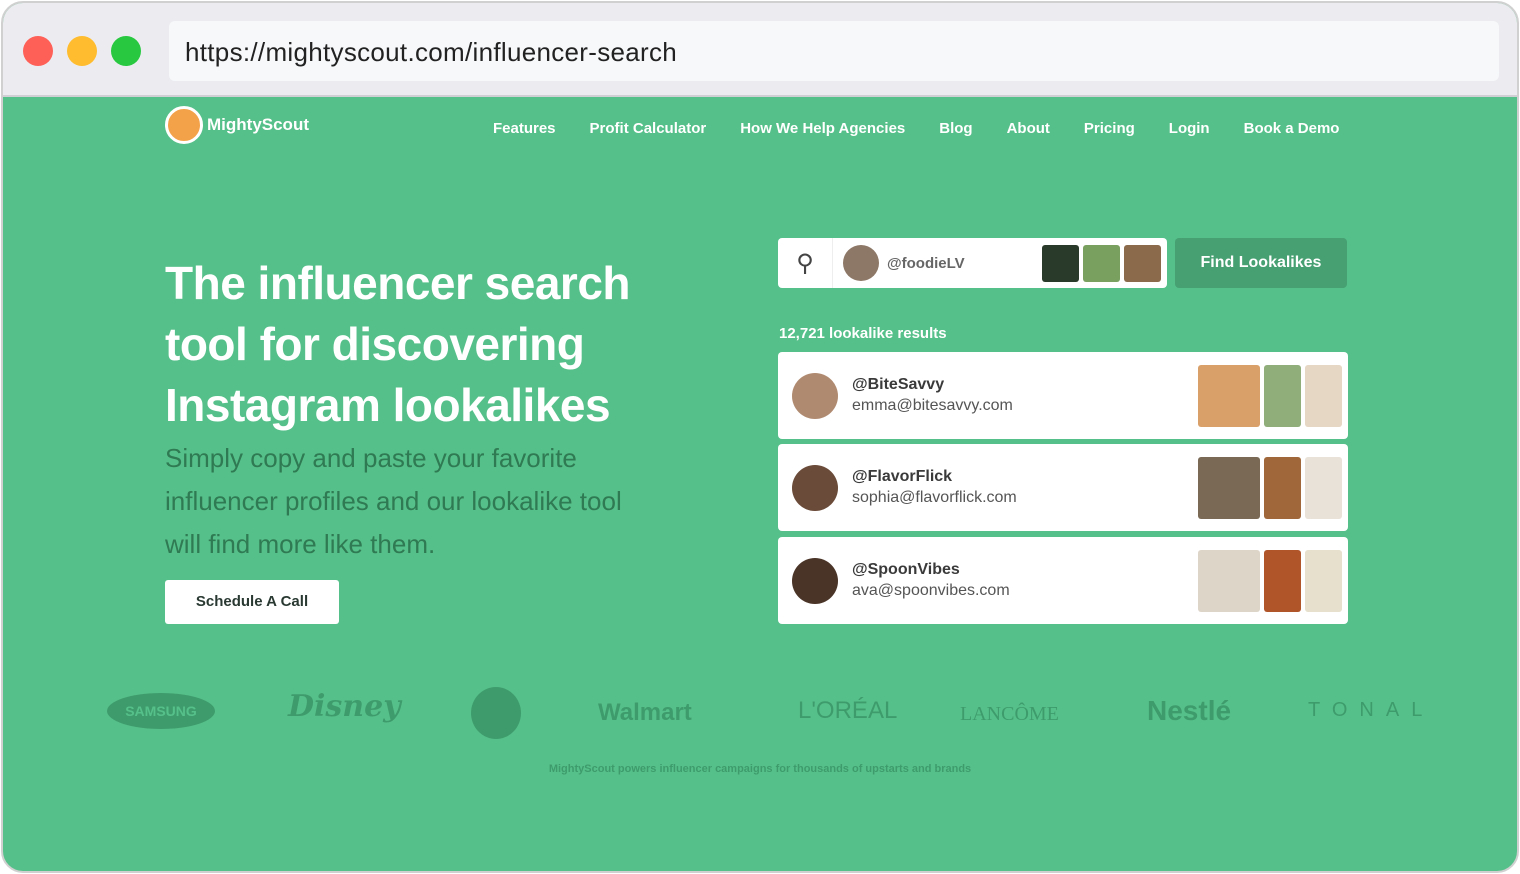  Describe the element at coordinates (1063, 580) in the screenshot. I see `result-card: @SpoonVibes ava@spoonvibes.com` at that location.